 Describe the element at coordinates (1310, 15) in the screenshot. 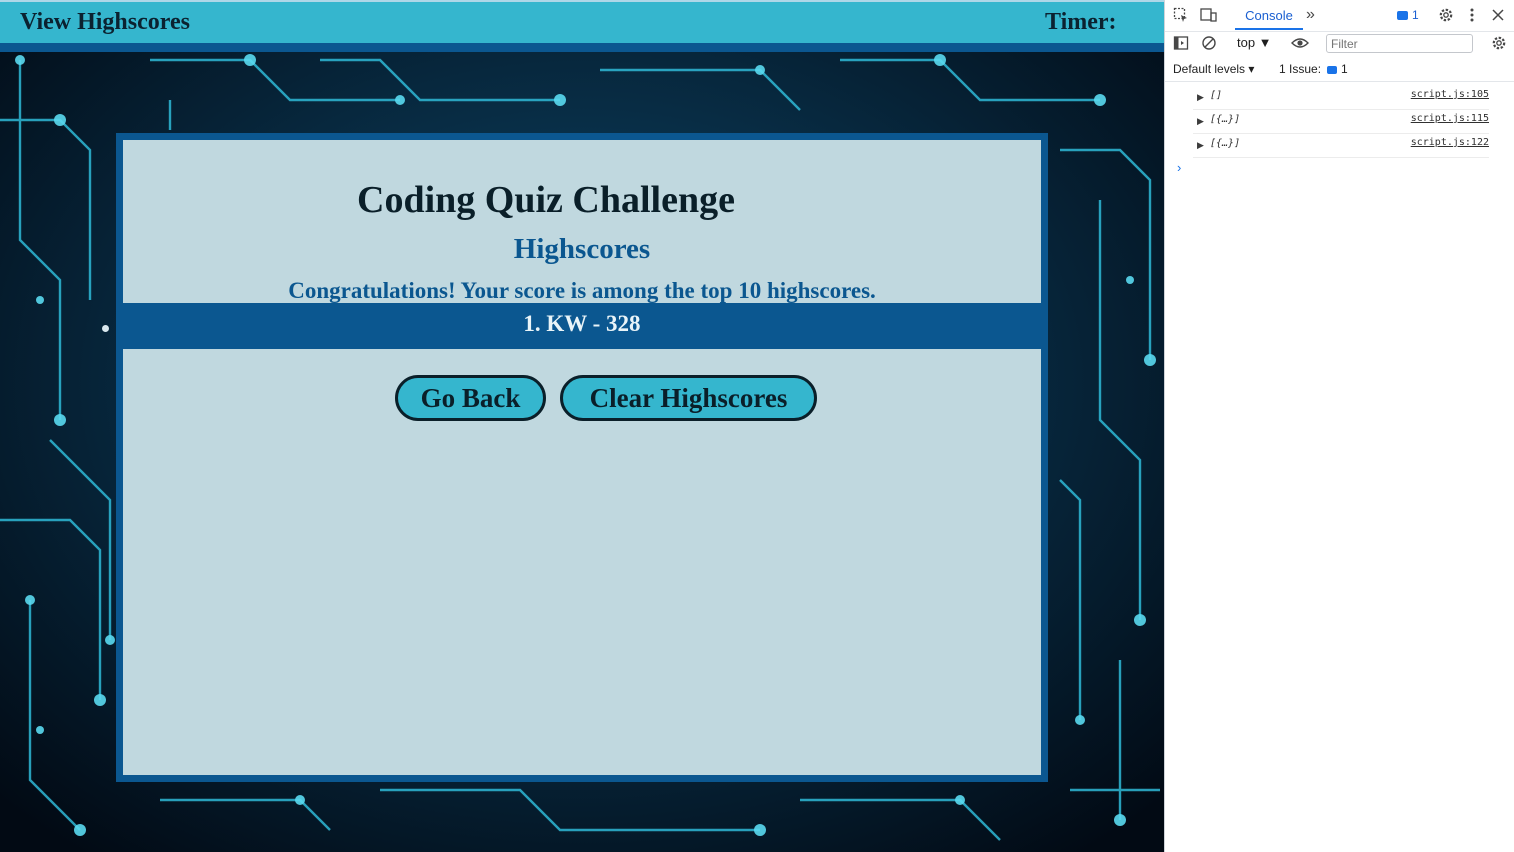

I see `more-tabs-chevron-icon: »` at that location.